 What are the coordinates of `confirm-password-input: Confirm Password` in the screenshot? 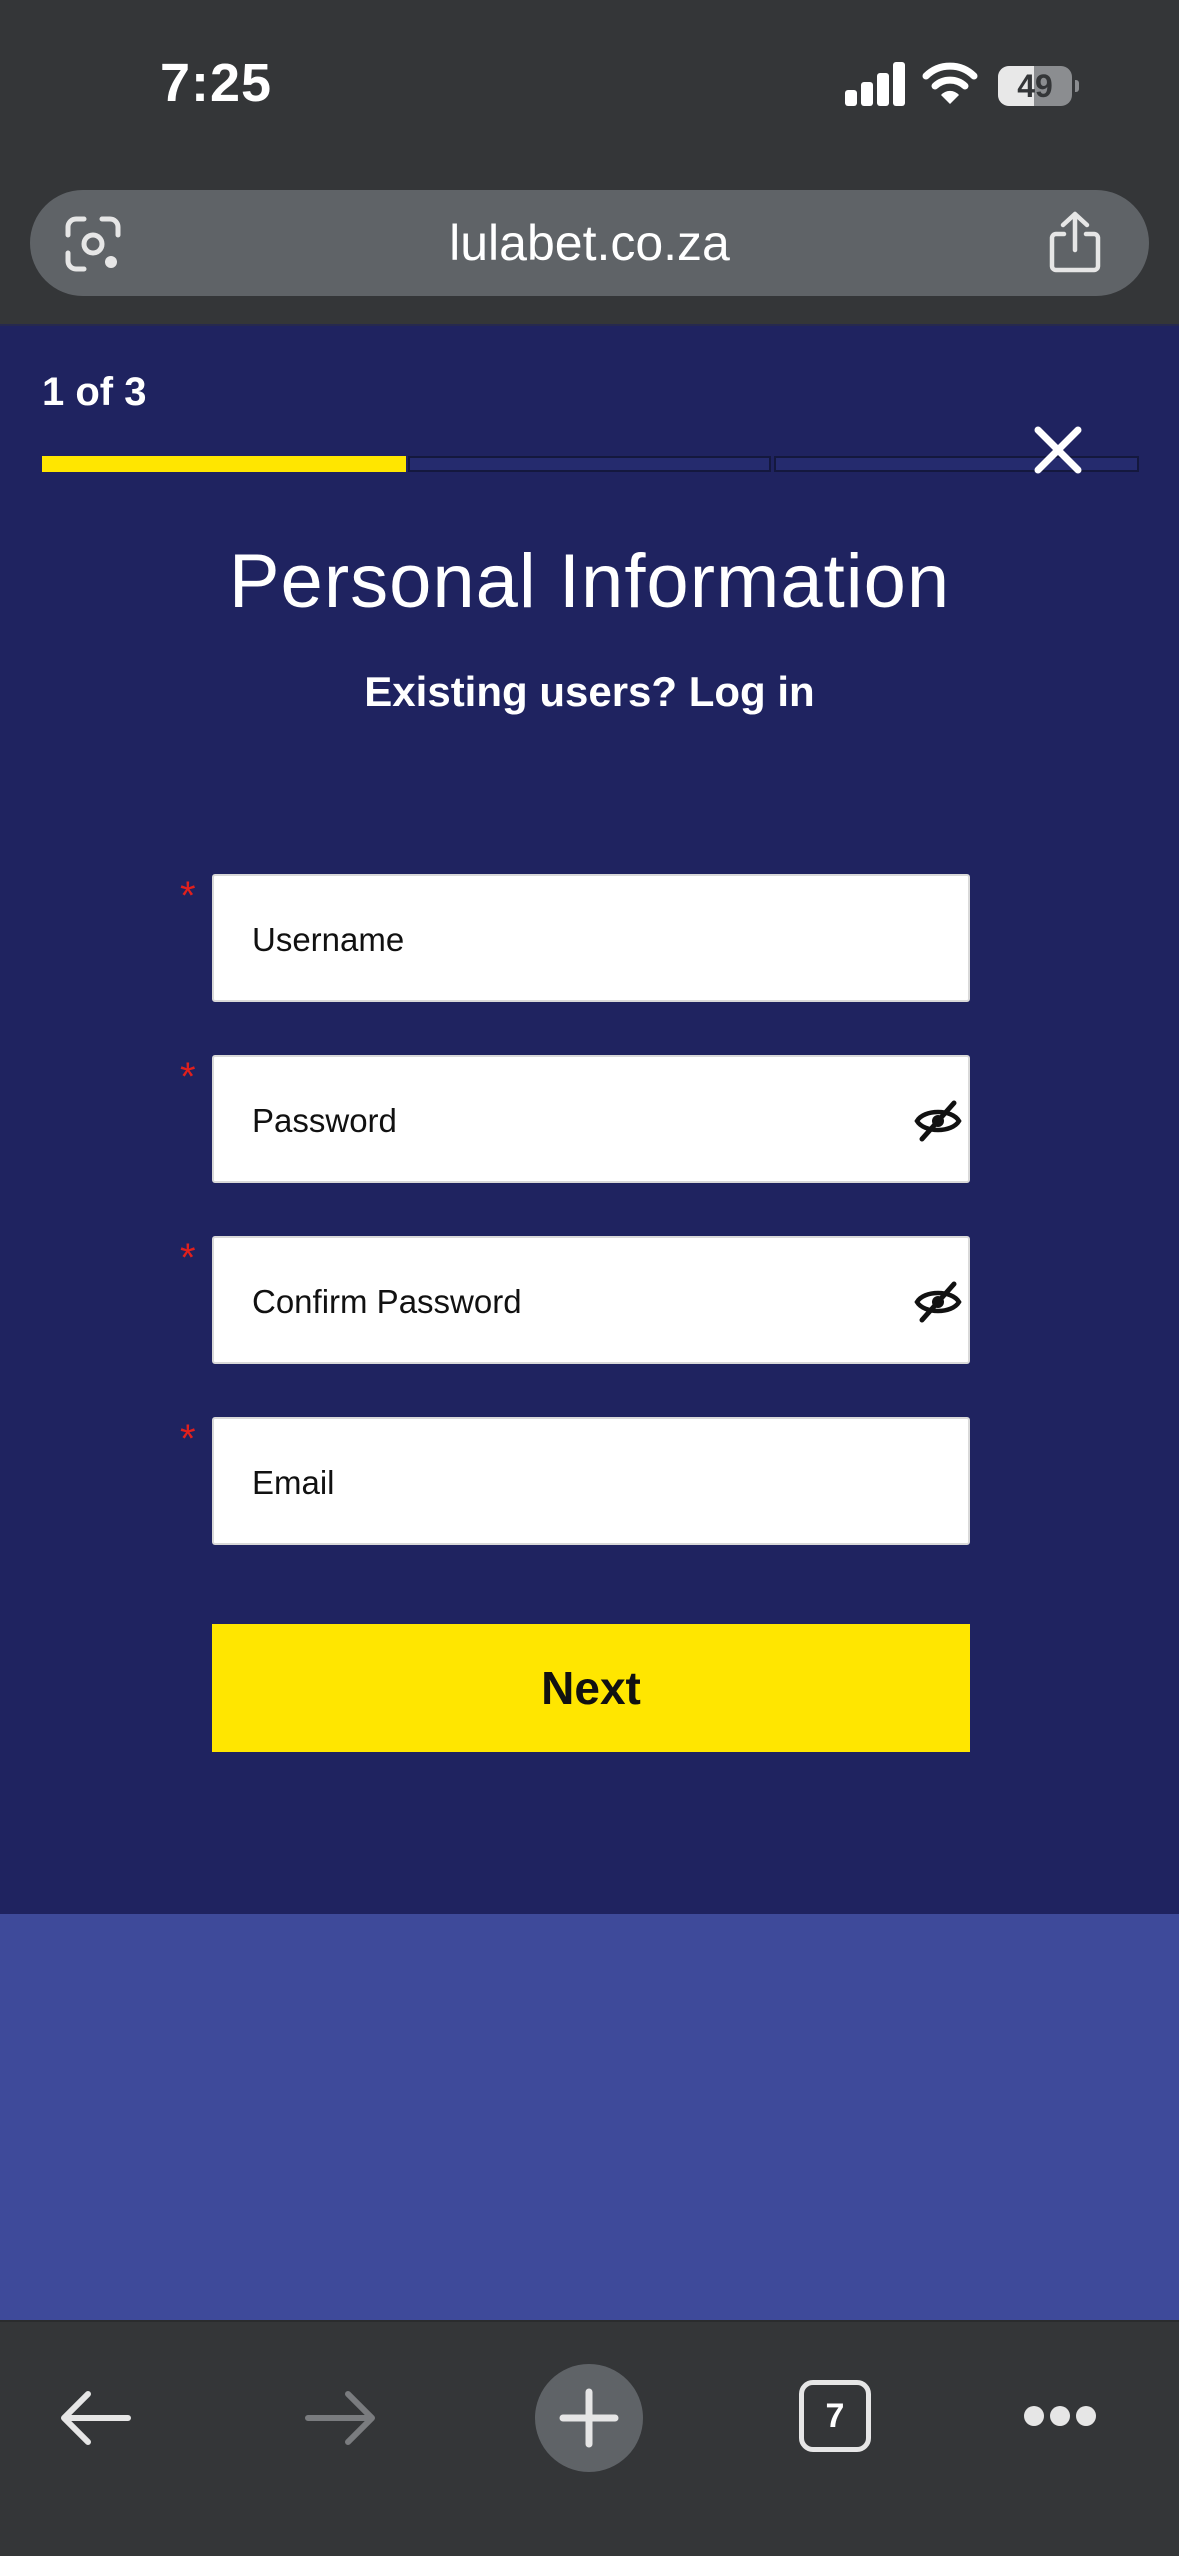 It's located at (591, 1300).